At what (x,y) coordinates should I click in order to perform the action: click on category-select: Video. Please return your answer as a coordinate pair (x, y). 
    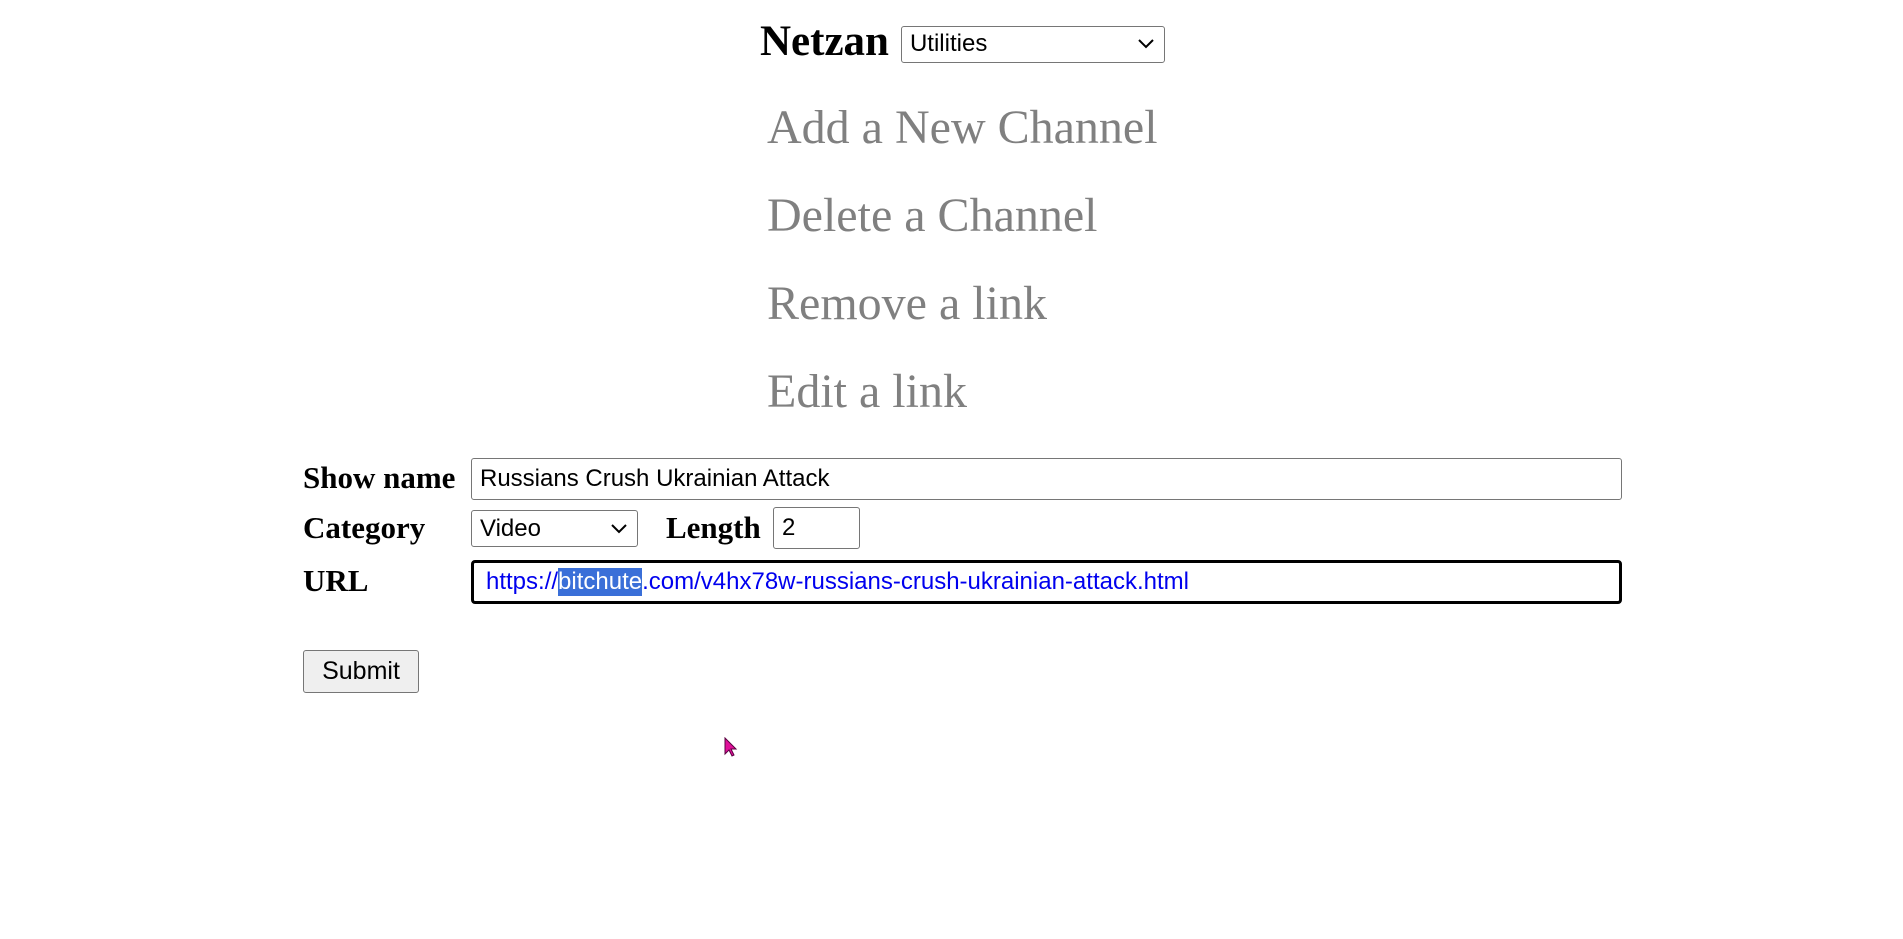
    Looking at the image, I should click on (554, 528).